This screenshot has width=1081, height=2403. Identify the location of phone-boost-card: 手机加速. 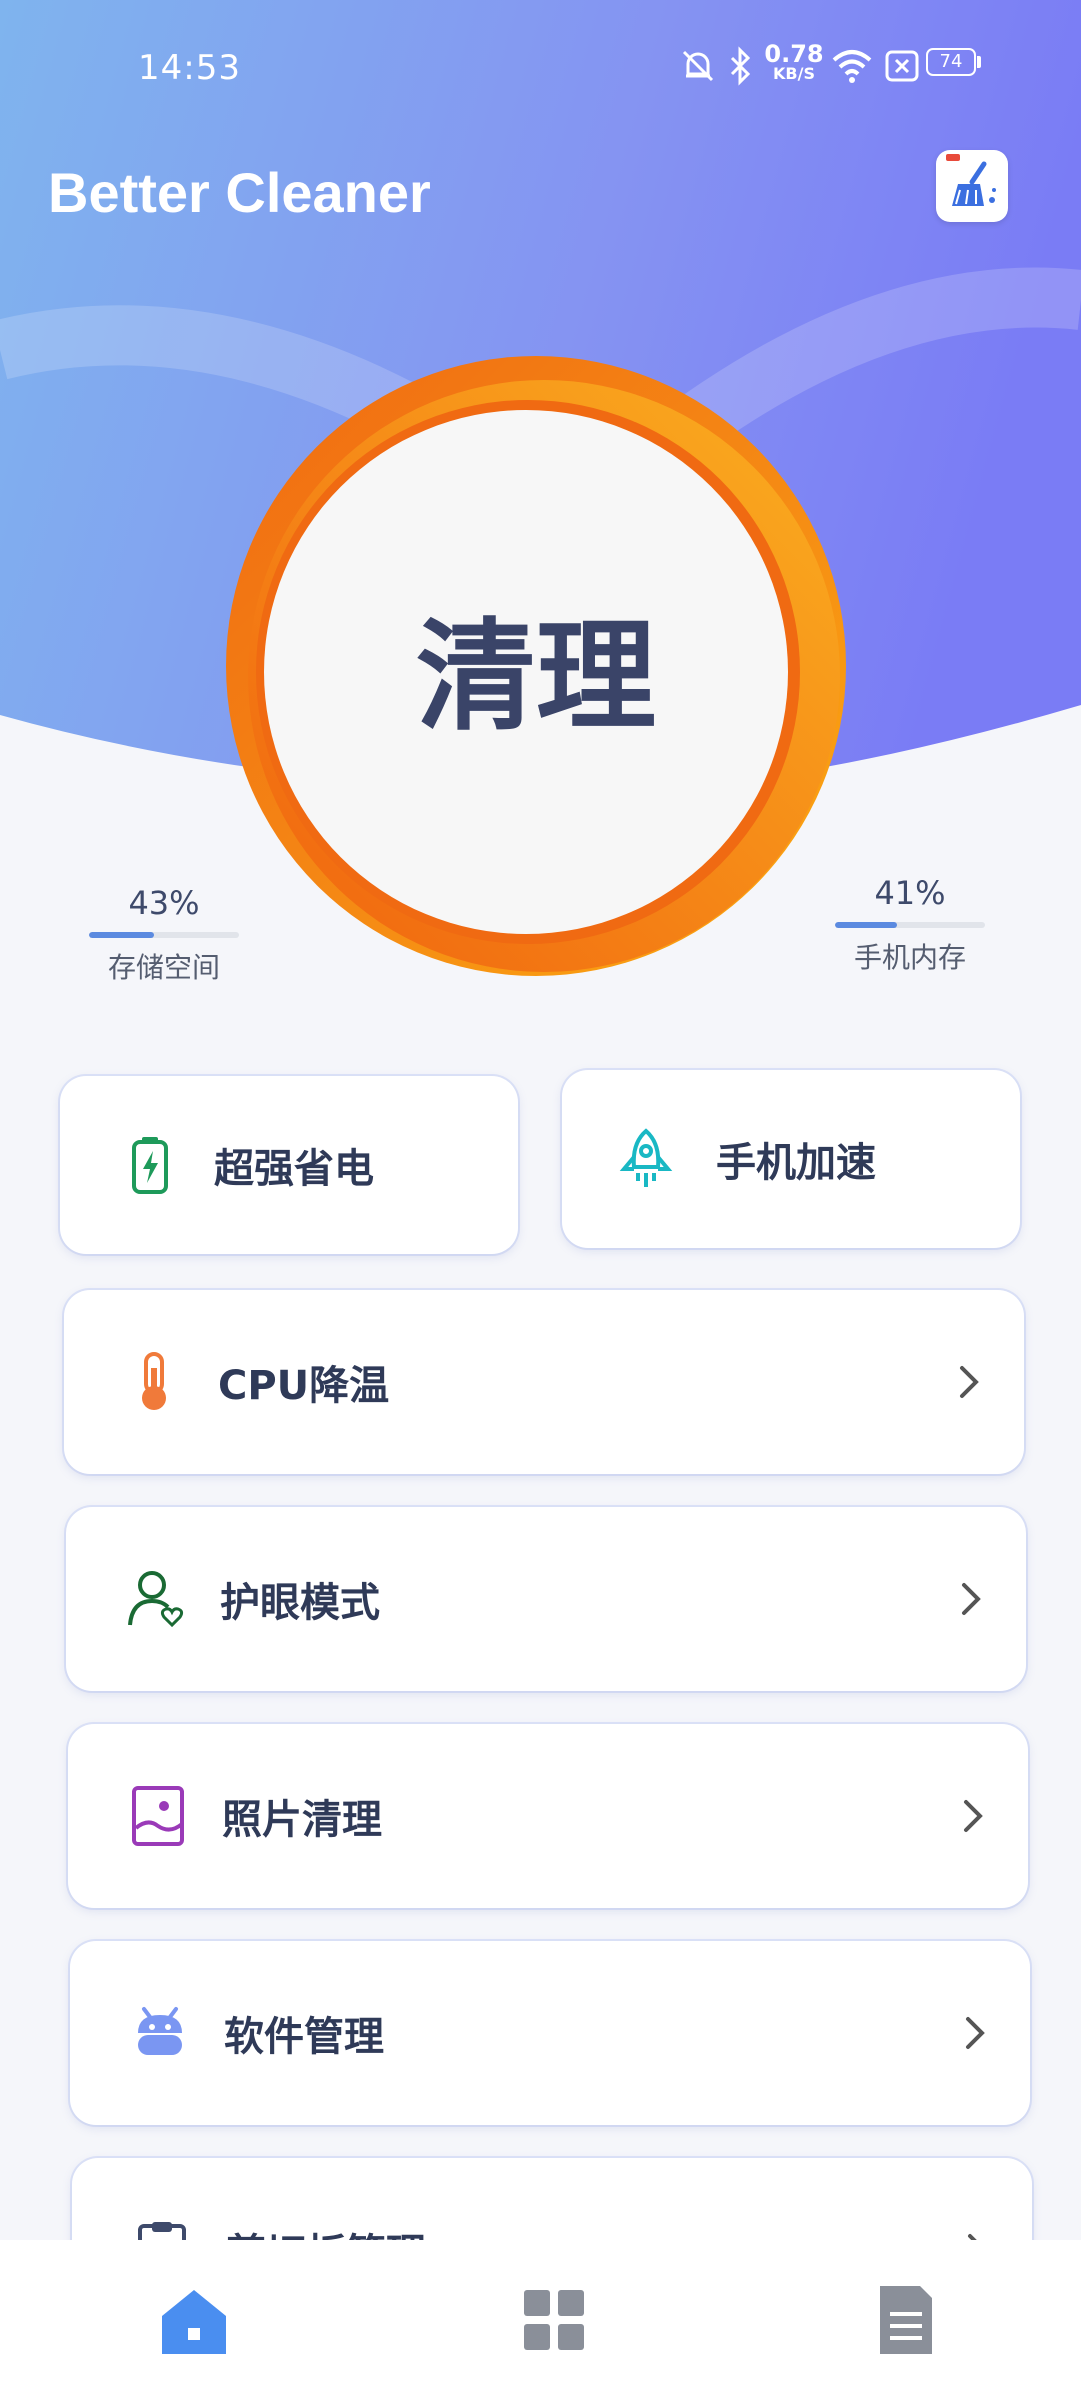
(791, 1159).